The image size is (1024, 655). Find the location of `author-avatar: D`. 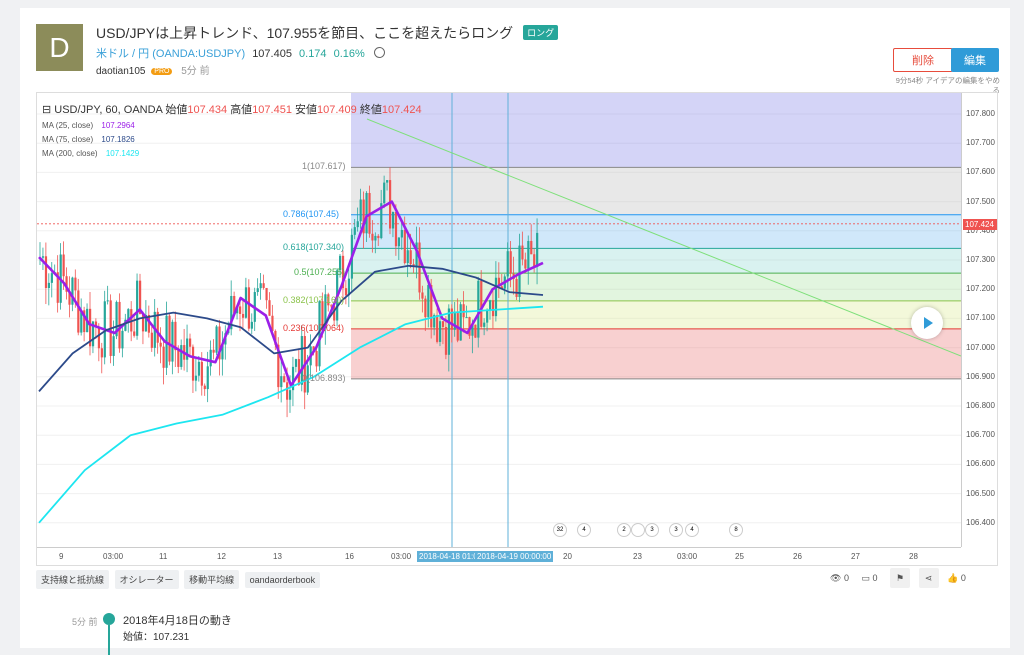

author-avatar: D is located at coordinates (59, 47).